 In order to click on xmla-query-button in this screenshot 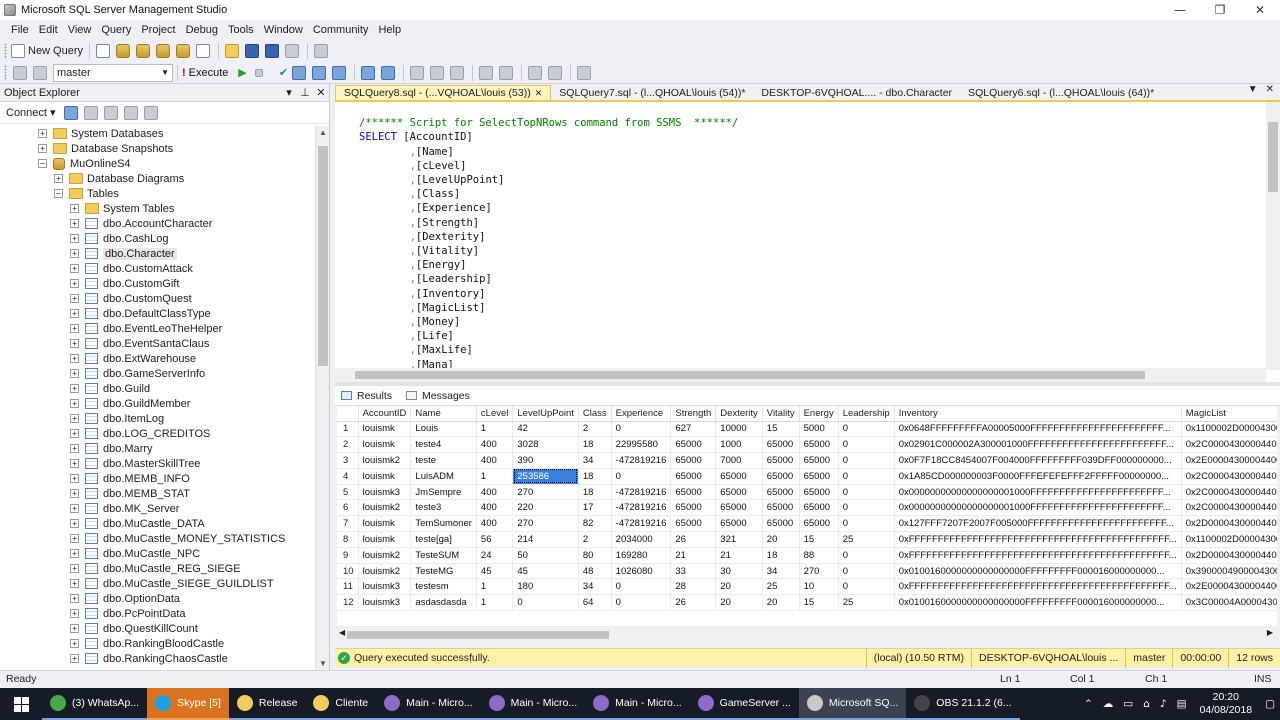, I will do `click(183, 51)`.